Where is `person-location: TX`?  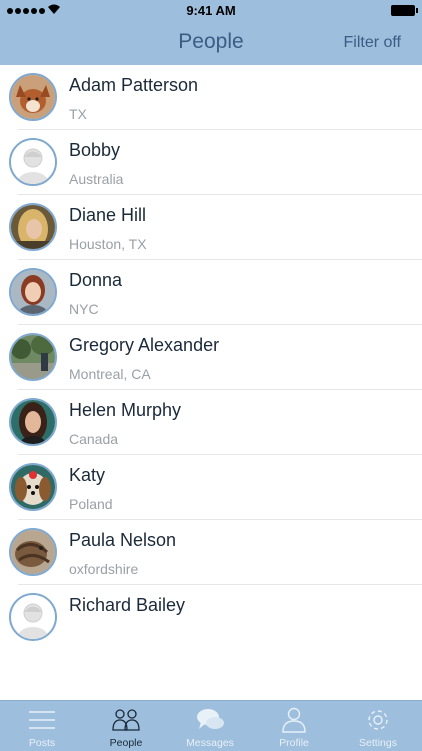
person-location: TX is located at coordinates (78, 114).